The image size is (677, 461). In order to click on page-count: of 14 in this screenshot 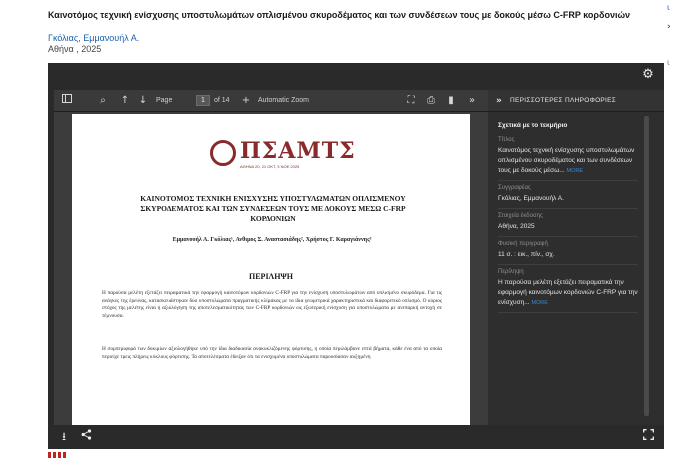, I will do `click(222, 100)`.